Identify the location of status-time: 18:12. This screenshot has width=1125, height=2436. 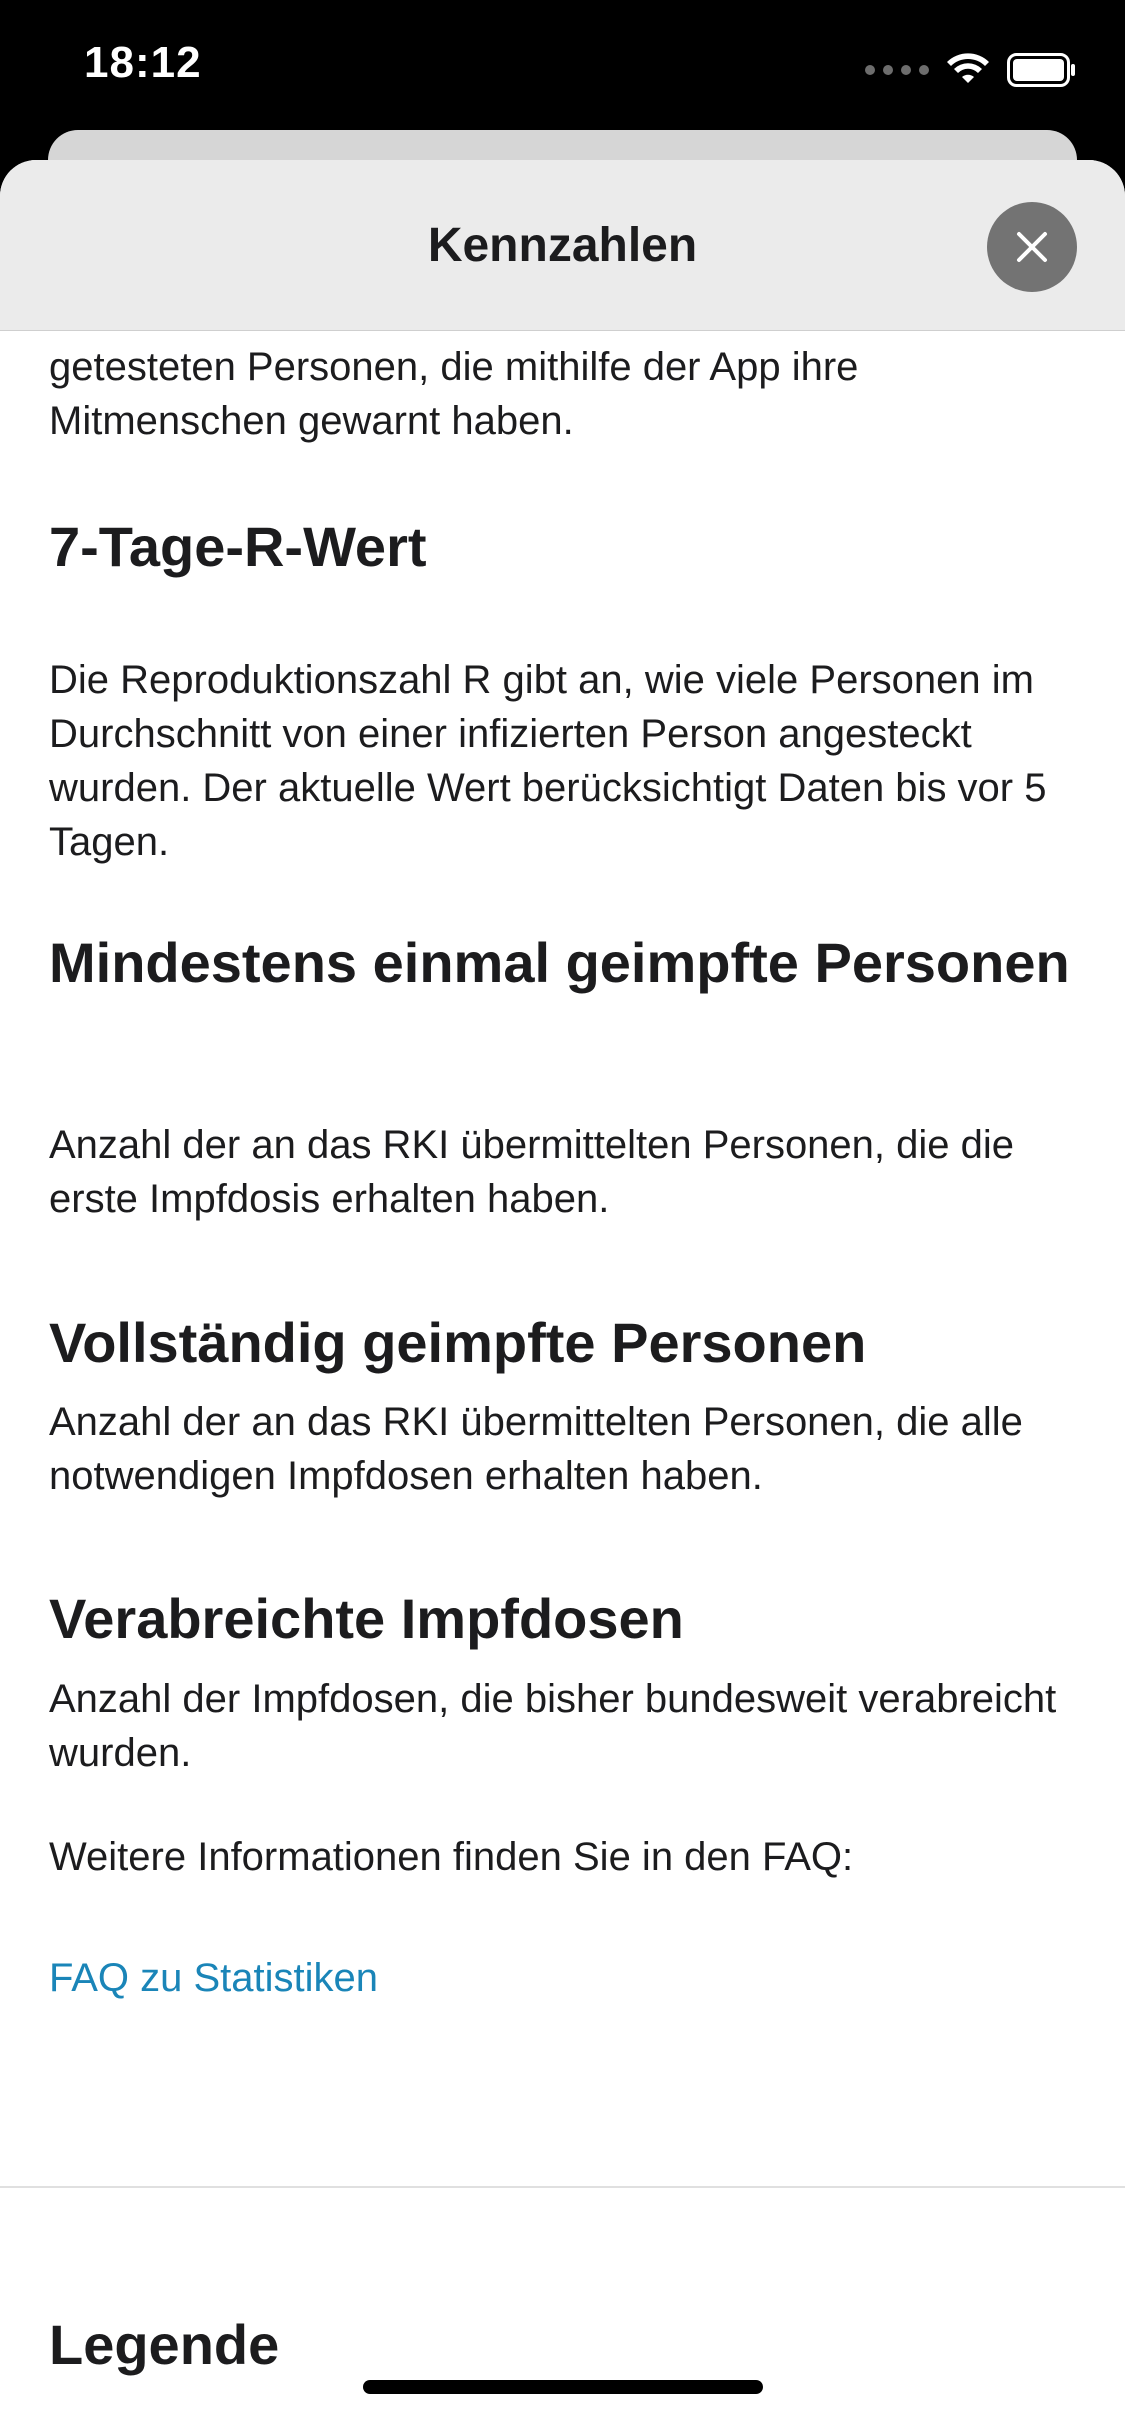
(143, 62).